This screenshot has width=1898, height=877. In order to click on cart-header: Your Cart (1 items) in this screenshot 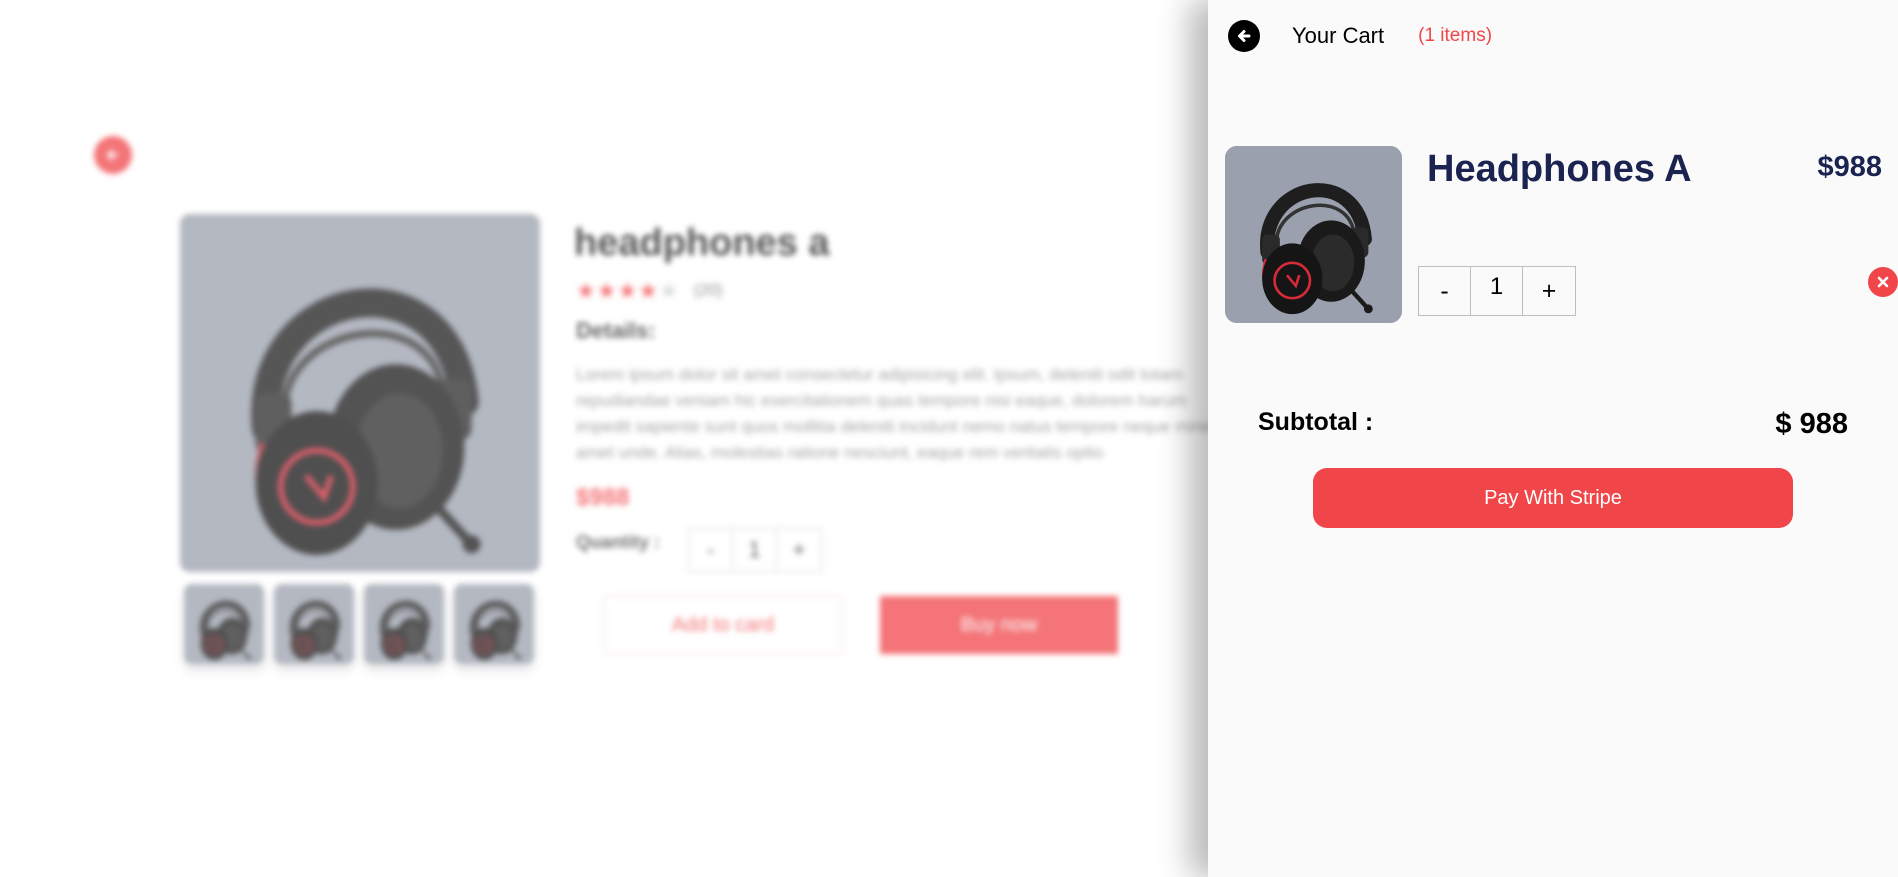, I will do `click(1360, 36)`.